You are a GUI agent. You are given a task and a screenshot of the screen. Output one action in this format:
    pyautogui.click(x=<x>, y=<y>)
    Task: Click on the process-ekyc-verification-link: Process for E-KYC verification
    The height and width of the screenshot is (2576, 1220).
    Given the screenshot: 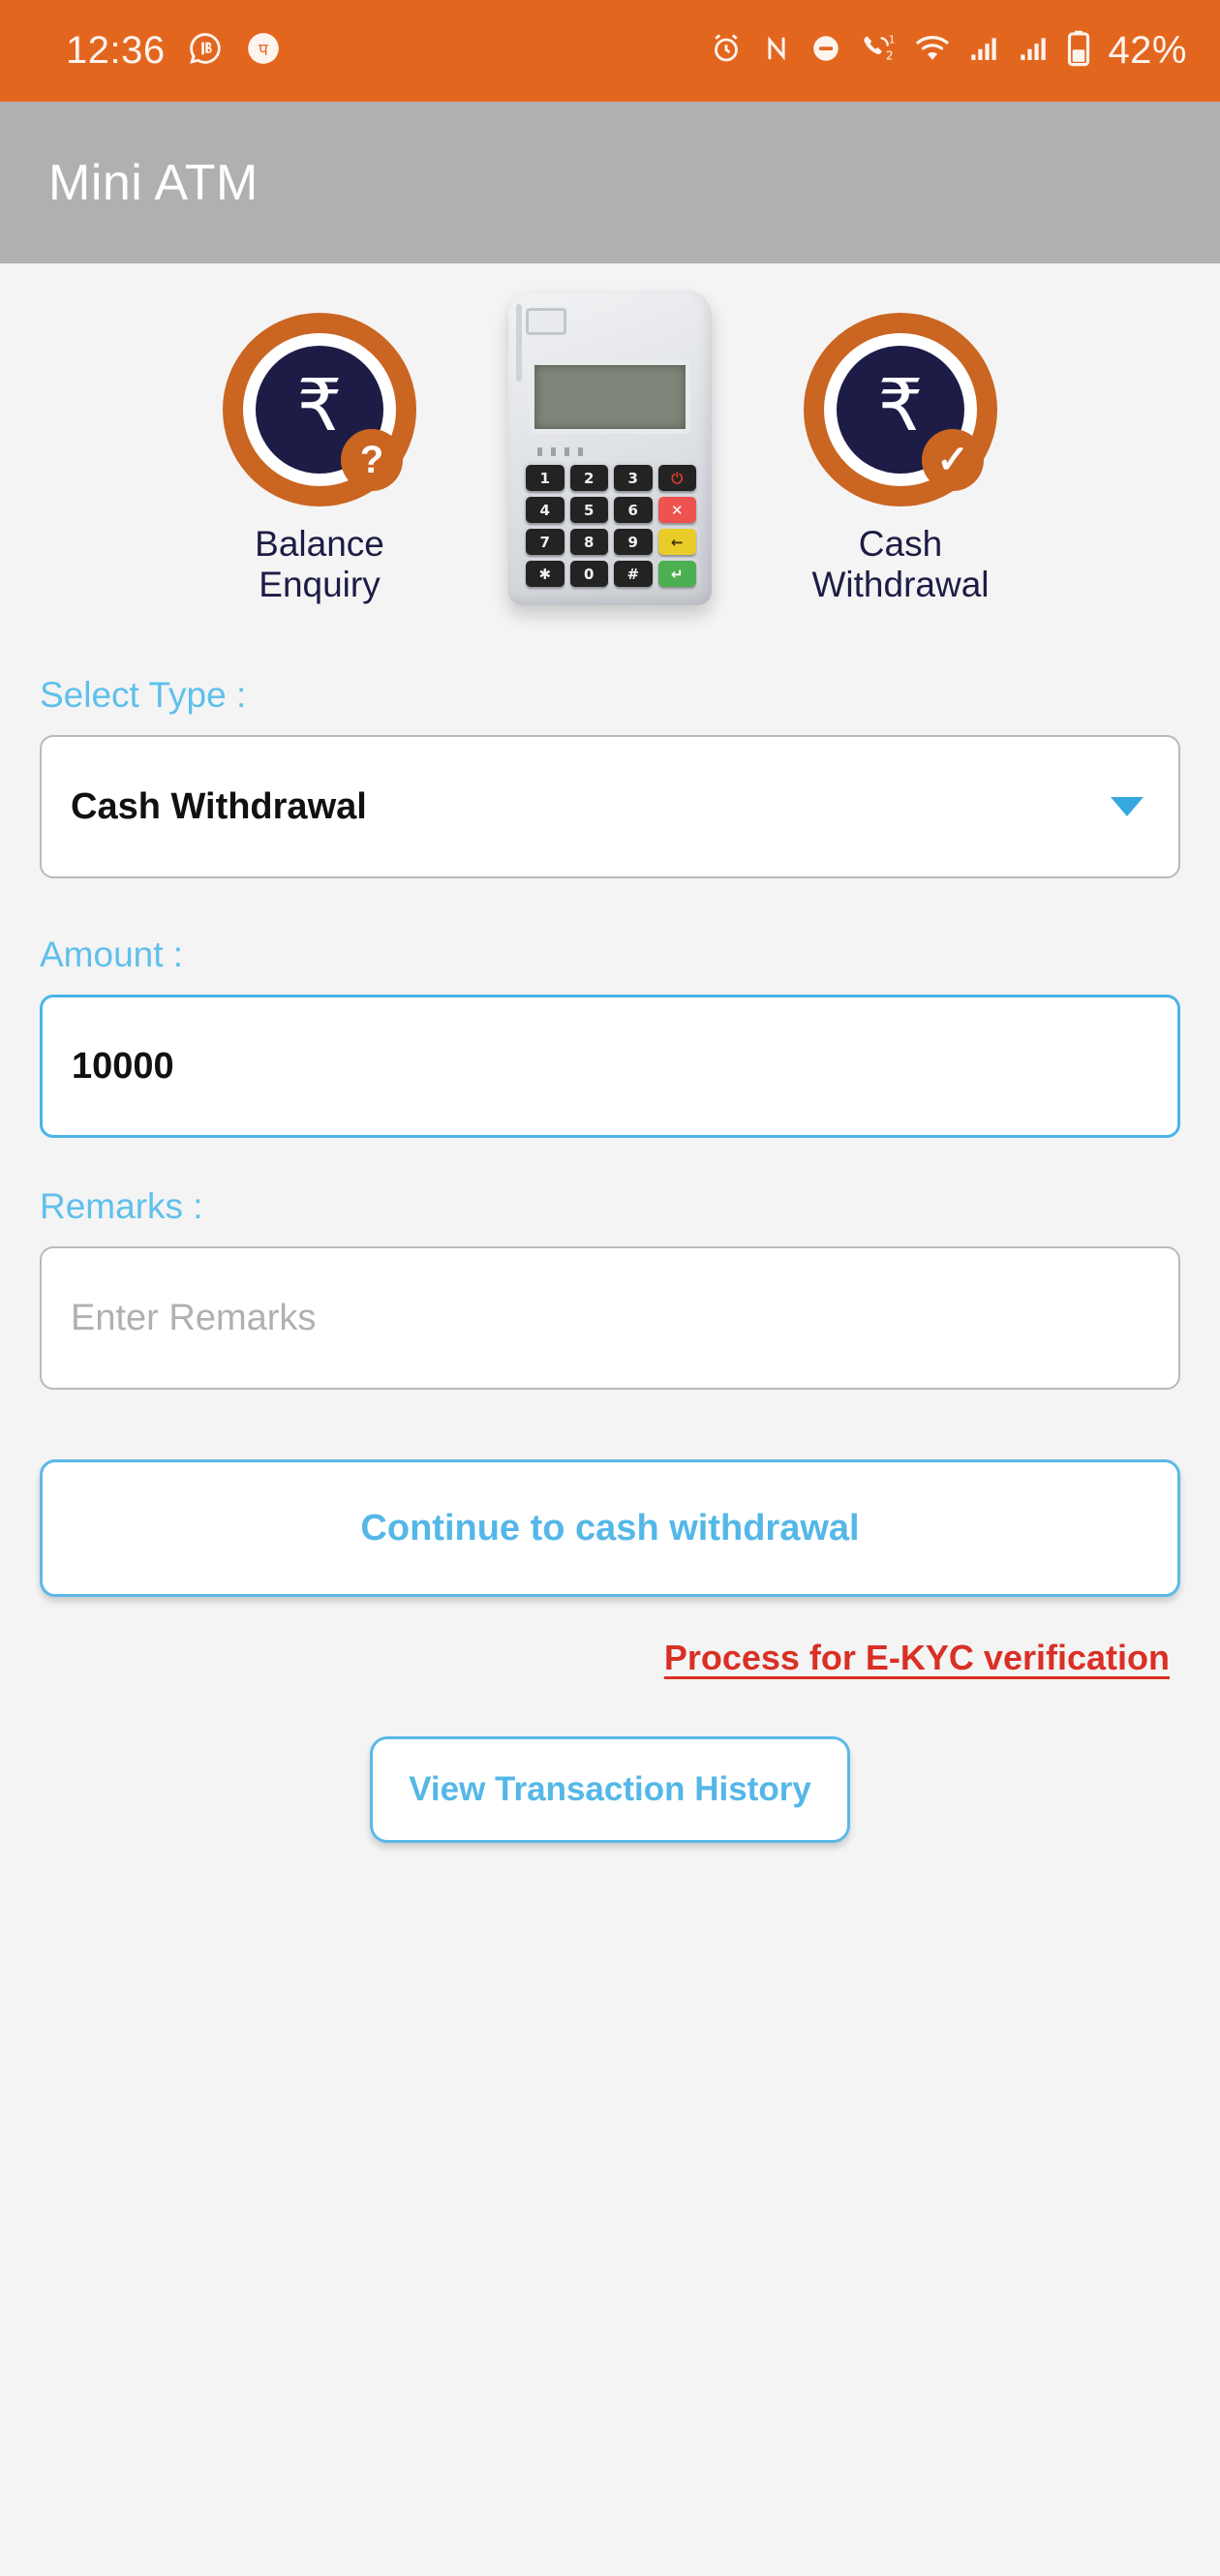 What is the action you would take?
    pyautogui.click(x=917, y=1658)
    